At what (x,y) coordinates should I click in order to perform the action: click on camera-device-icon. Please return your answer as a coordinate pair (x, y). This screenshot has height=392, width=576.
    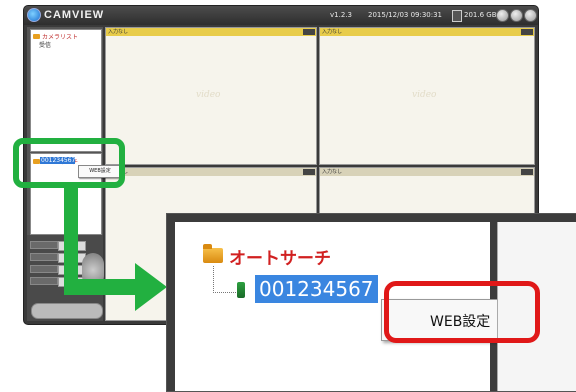
    Looking at the image, I should click on (241, 290).